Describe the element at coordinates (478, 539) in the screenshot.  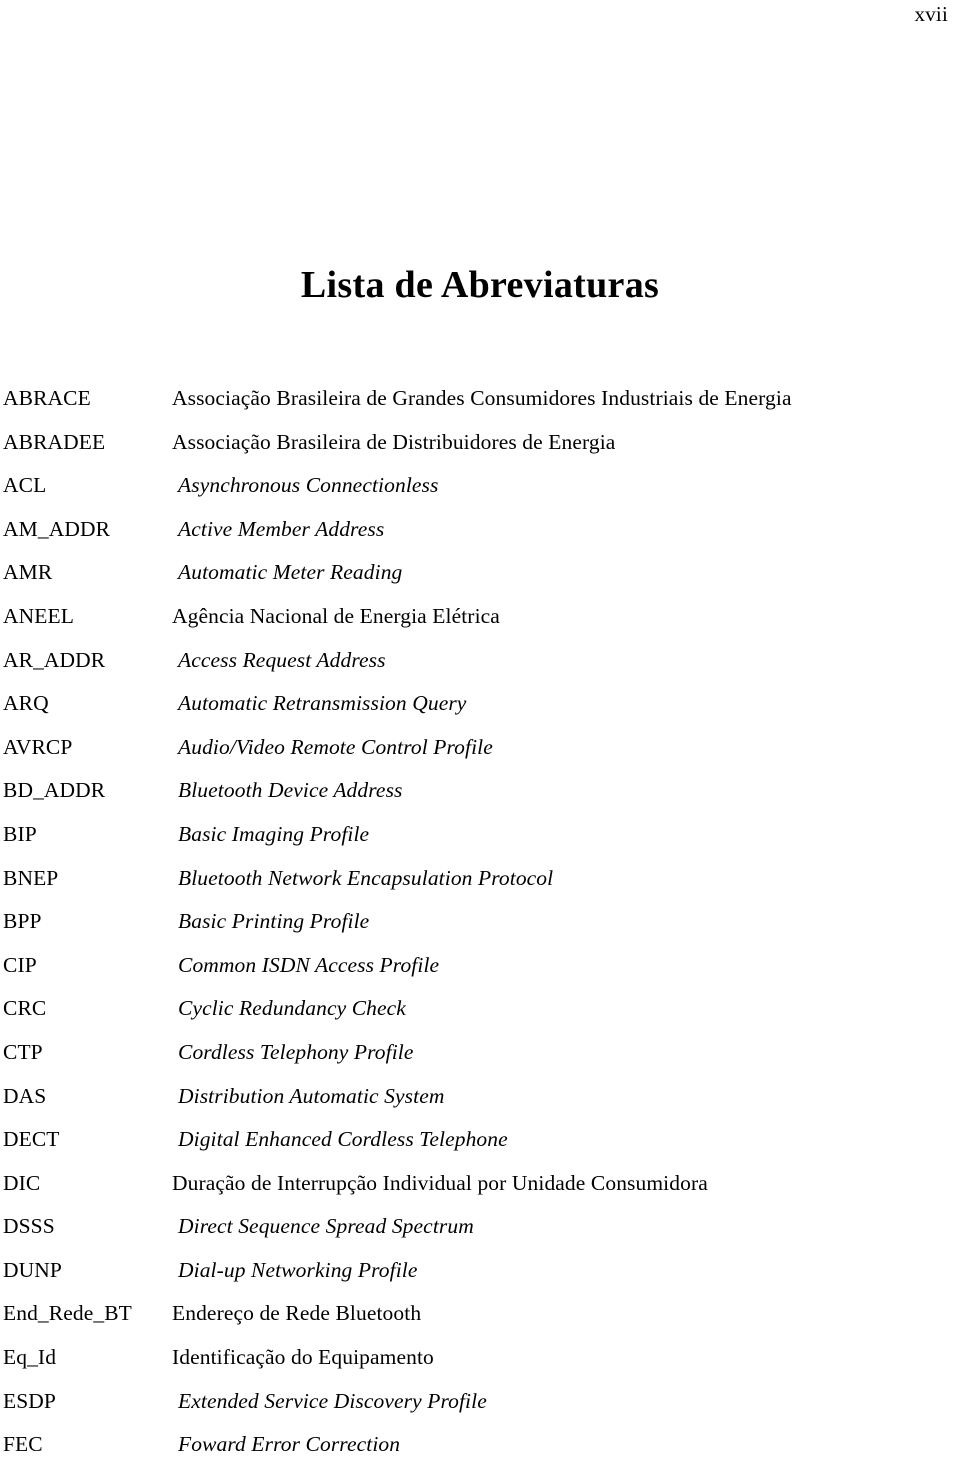
I see `abbreviation-row: AM_ADDR Active Member Address` at that location.